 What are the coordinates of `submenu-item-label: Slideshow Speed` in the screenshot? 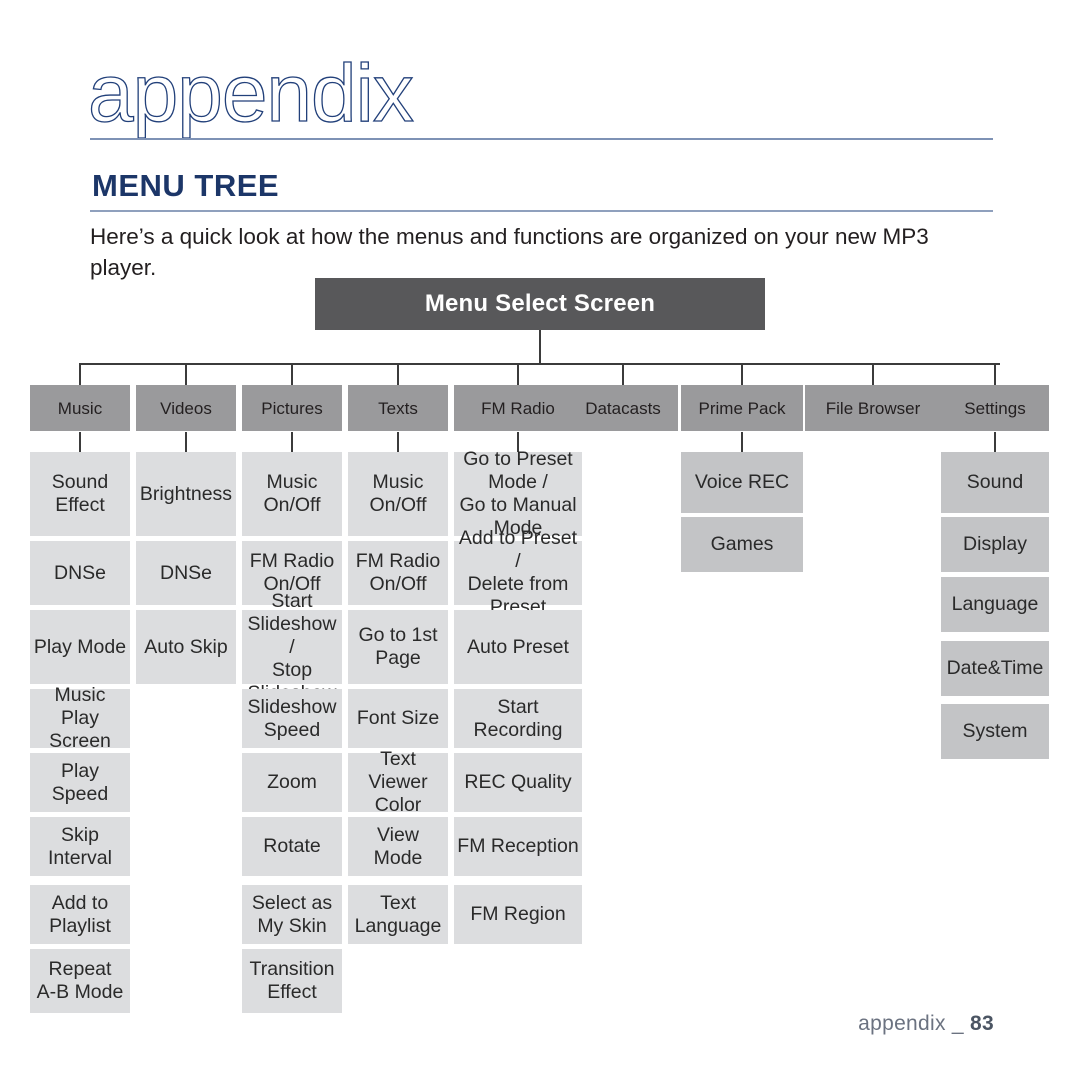 It's located at (292, 718).